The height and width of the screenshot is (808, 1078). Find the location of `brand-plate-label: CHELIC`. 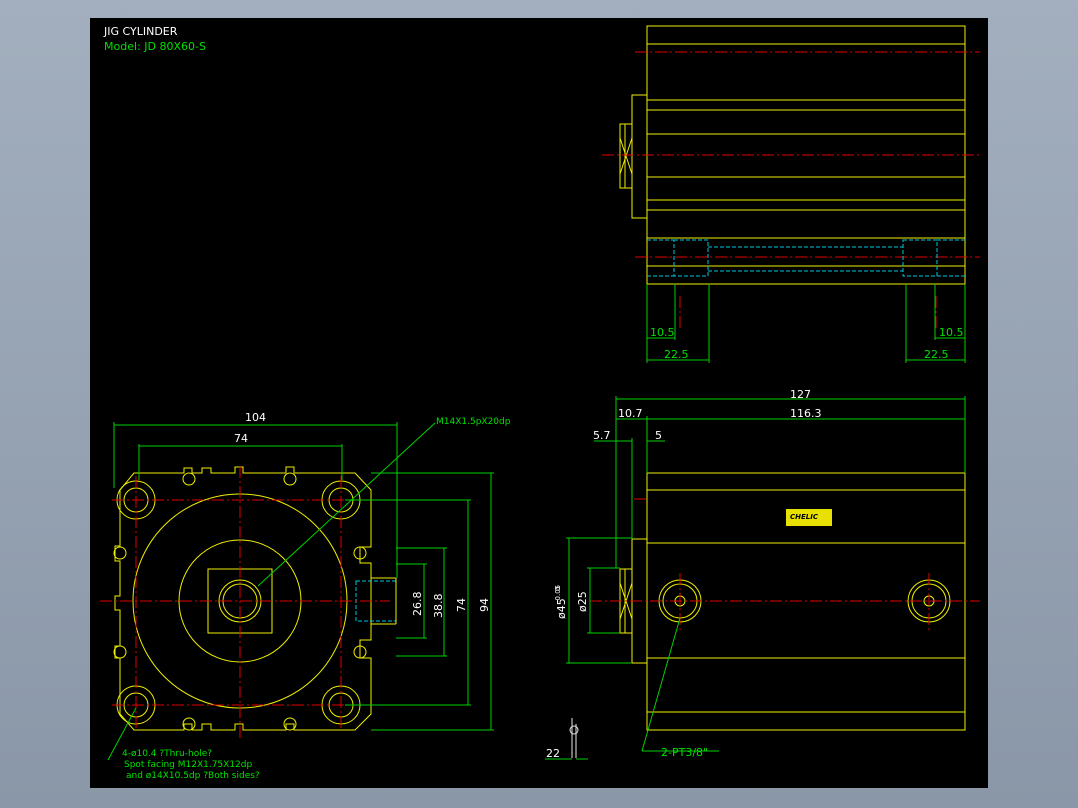

brand-plate-label: CHELIC is located at coordinates (804, 517).